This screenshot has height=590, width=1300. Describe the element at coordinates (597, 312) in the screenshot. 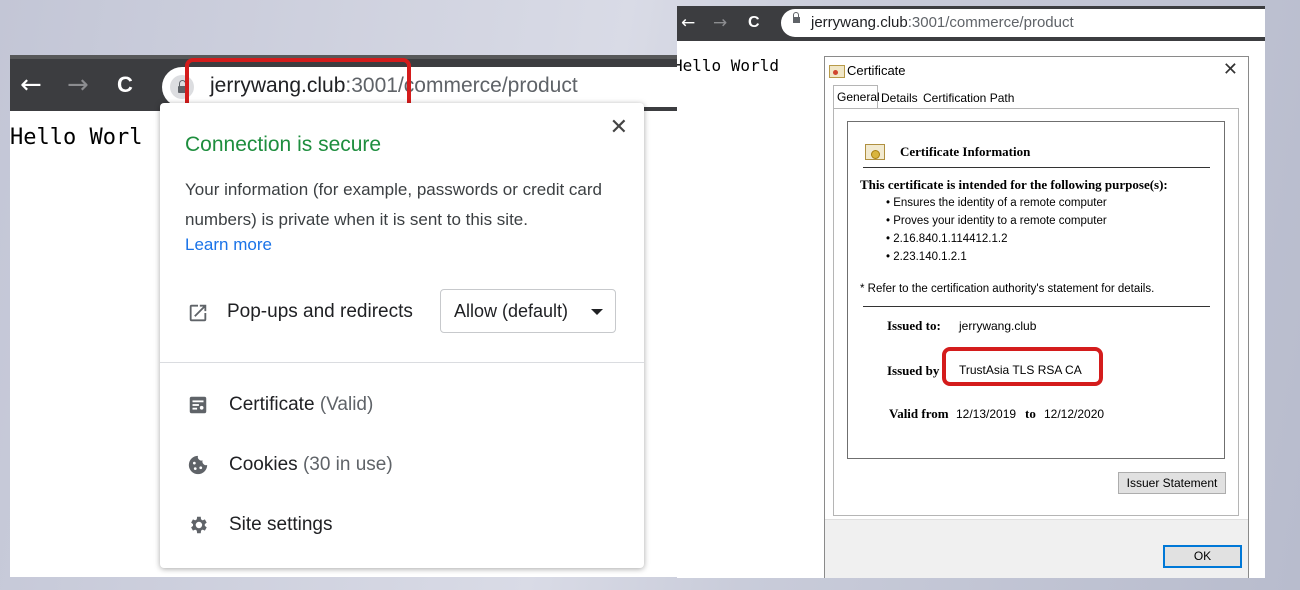

I see `dropdown-arrow-icon` at that location.